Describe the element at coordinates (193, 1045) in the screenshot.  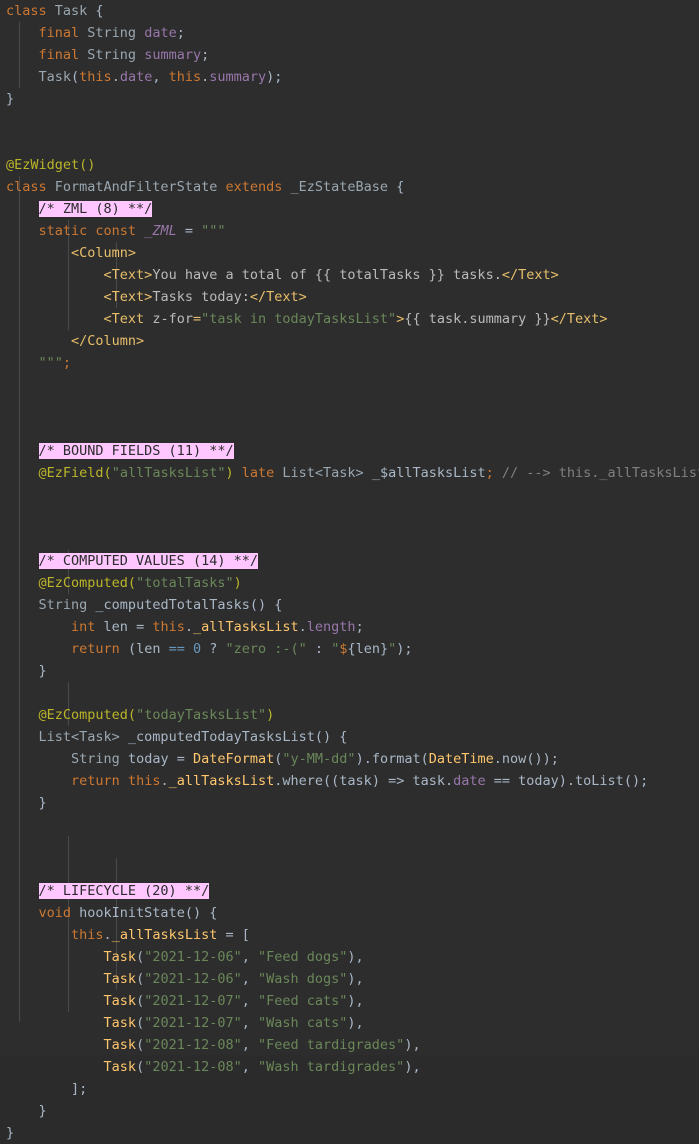
I see `token-string-date: "2021-12-08"` at that location.